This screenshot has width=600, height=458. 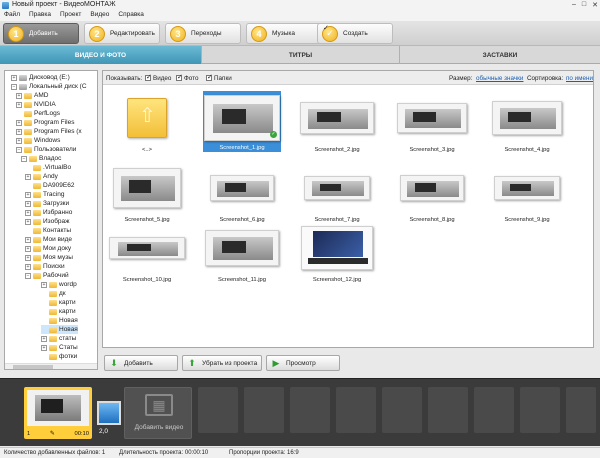 I want to click on menu-project: Проект, so click(x=70, y=16).